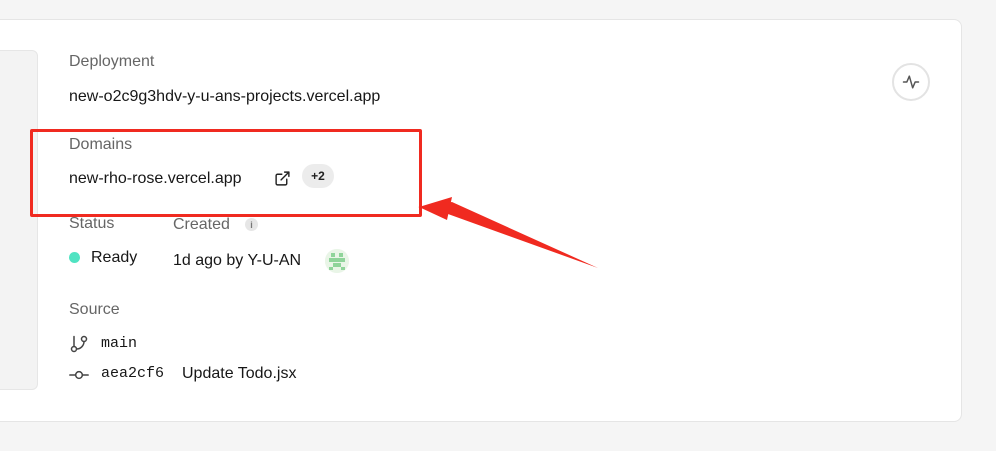 The width and height of the screenshot is (996, 451). Describe the element at coordinates (114, 257) in the screenshot. I see `status-value: Ready` at that location.